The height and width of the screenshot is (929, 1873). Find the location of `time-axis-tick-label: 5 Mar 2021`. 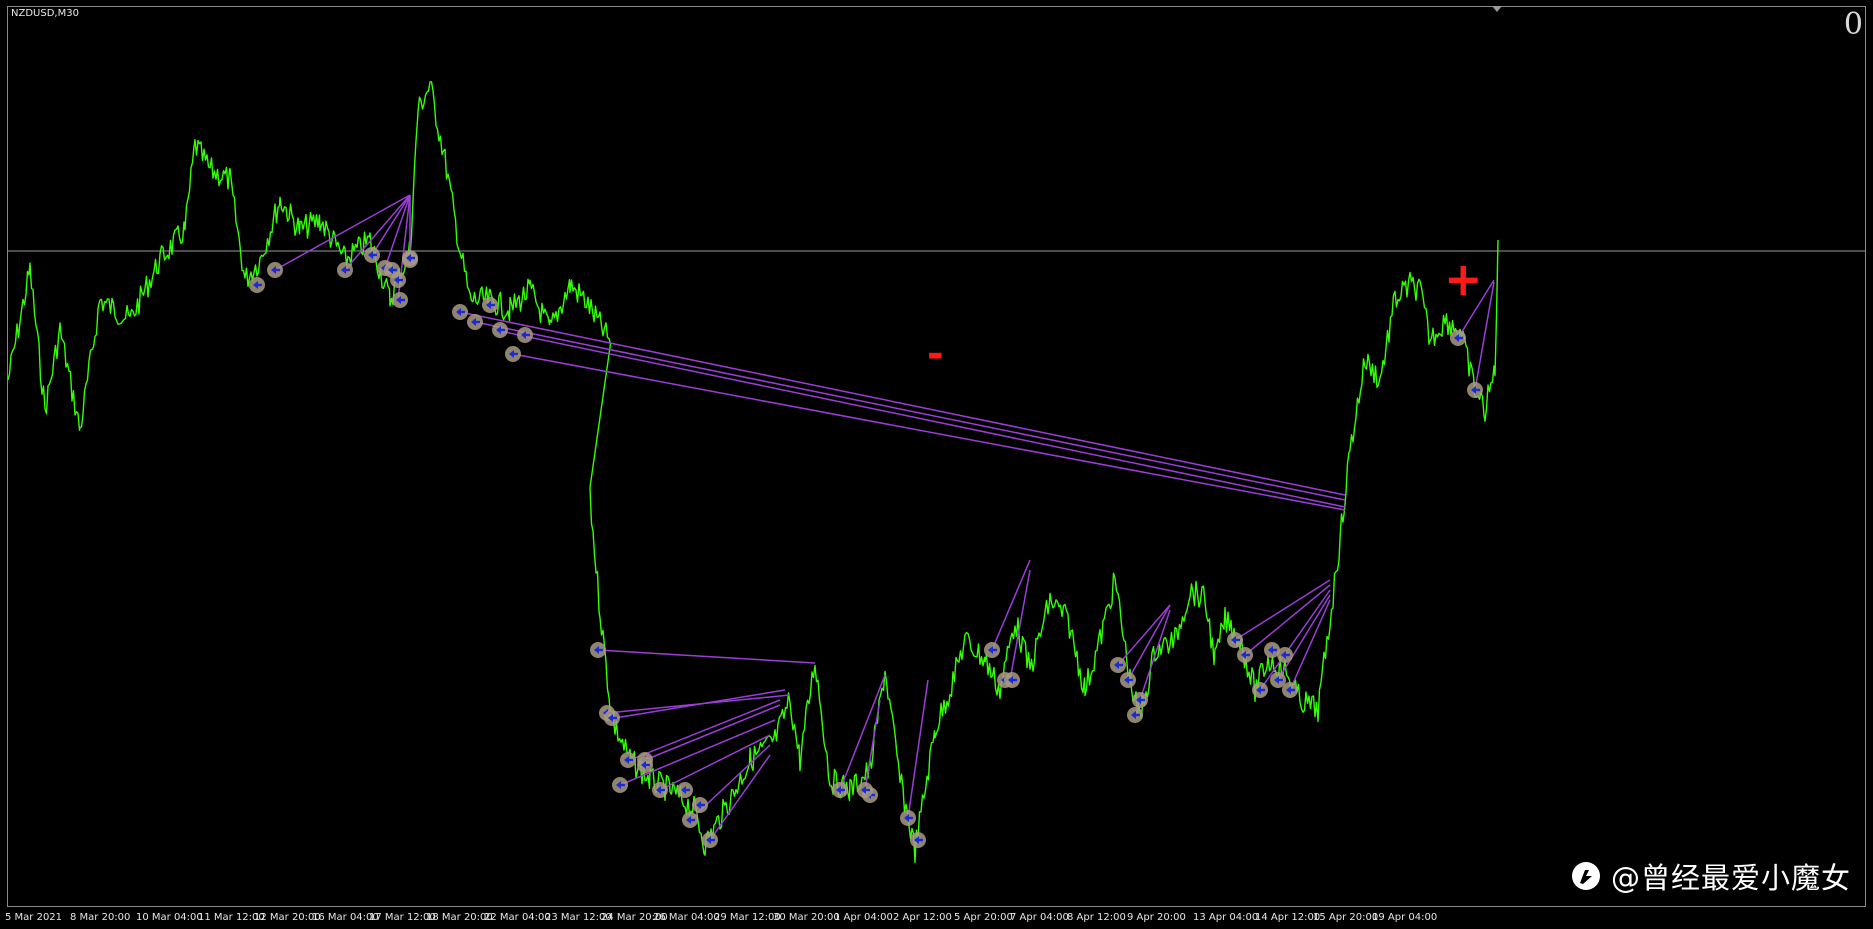

time-axis-tick-label: 5 Mar 2021 is located at coordinates (34, 917).